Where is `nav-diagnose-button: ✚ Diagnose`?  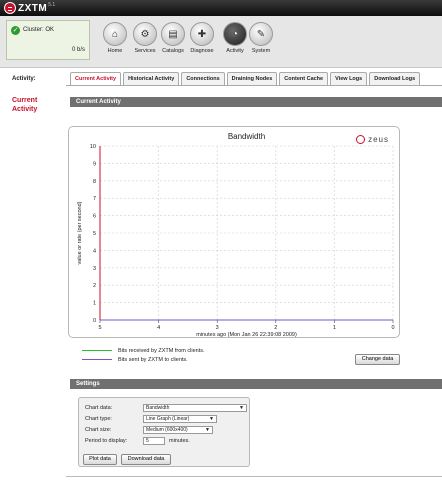 nav-diagnose-button: ✚ Diagnose is located at coordinates (202, 38).